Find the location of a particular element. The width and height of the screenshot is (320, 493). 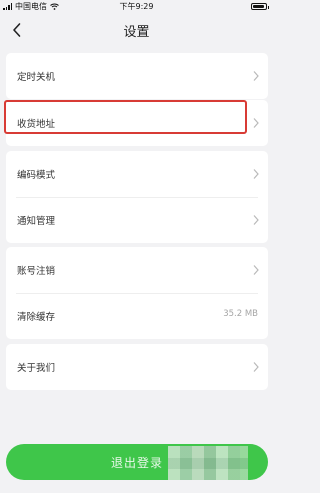

setting-label: 收货地址 is located at coordinates (36, 124).